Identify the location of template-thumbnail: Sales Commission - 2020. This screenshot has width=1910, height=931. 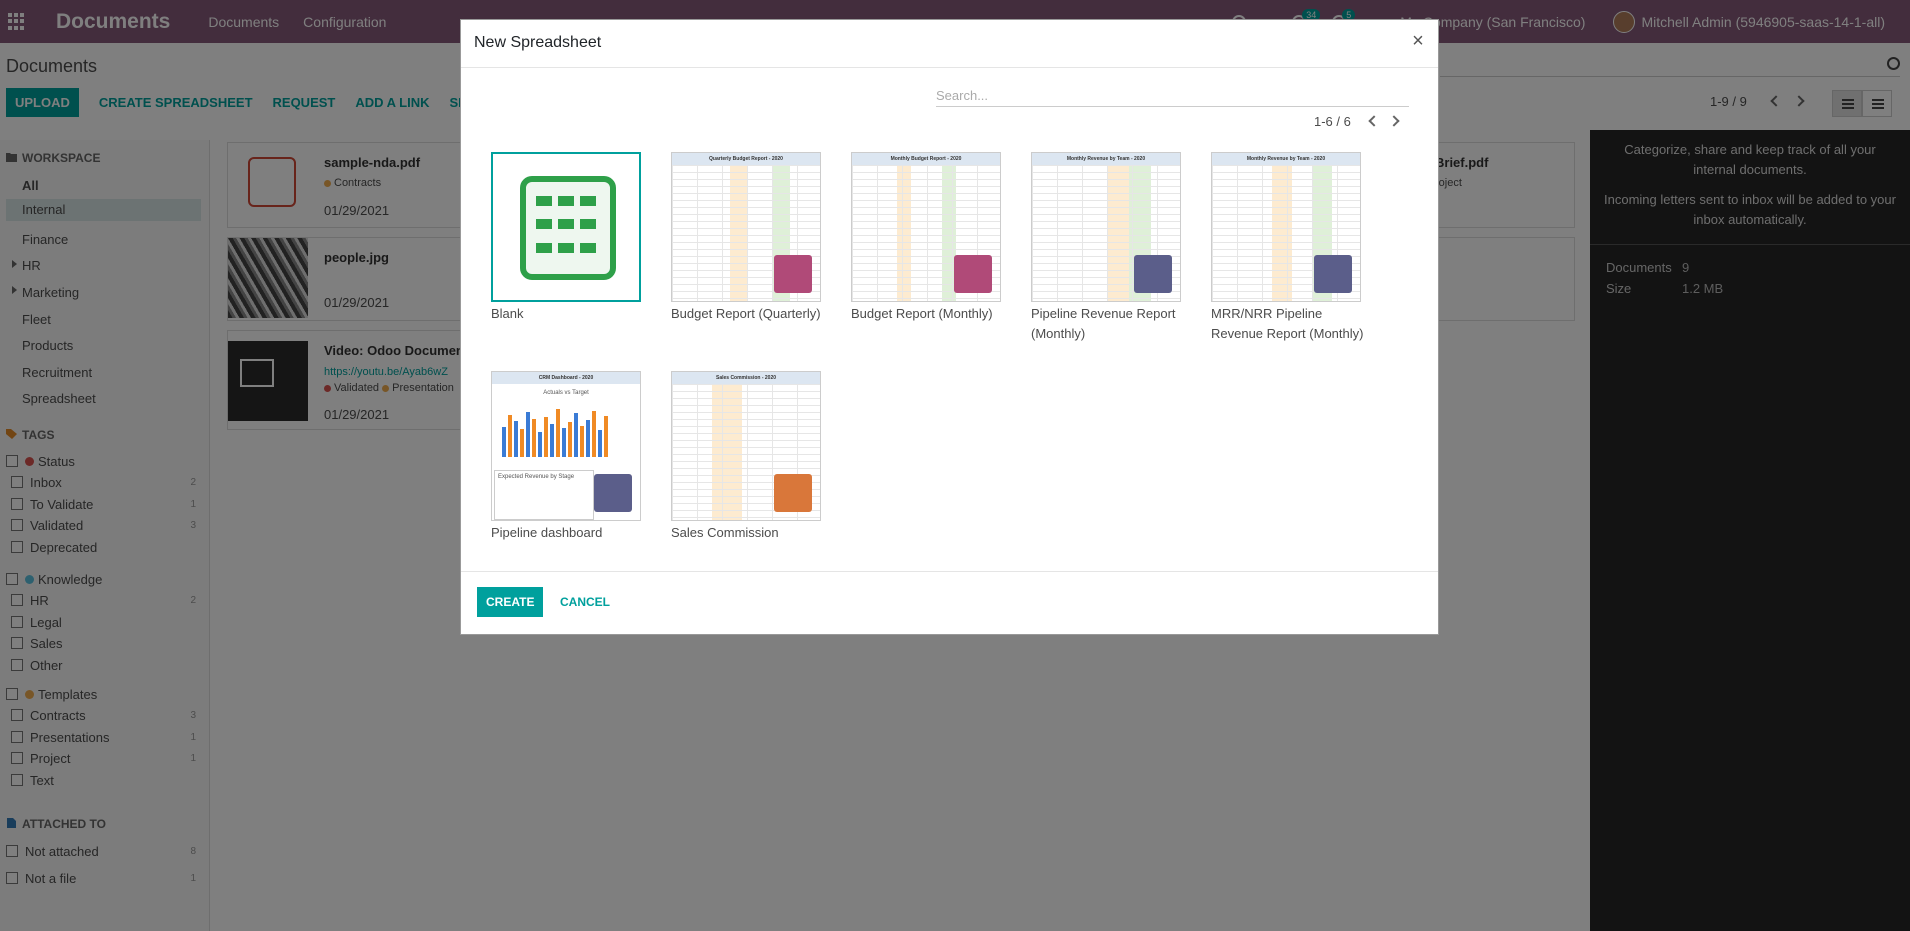
(746, 446).